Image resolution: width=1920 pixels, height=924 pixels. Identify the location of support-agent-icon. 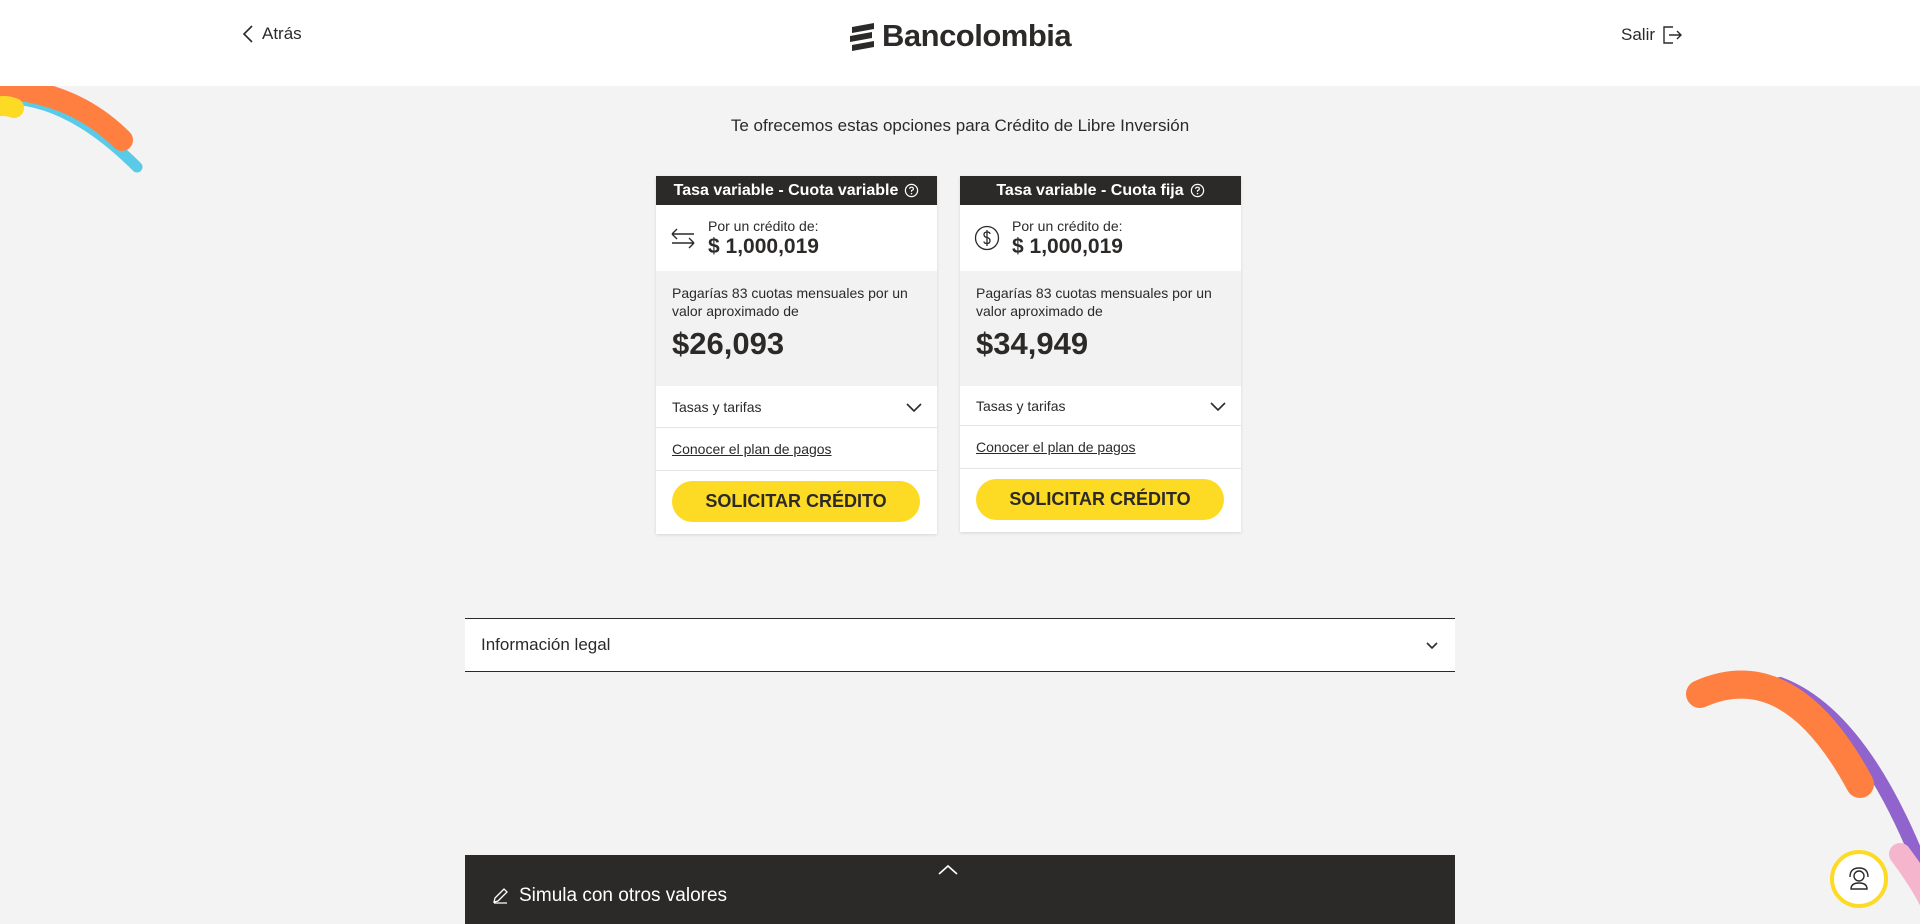
(1859, 878).